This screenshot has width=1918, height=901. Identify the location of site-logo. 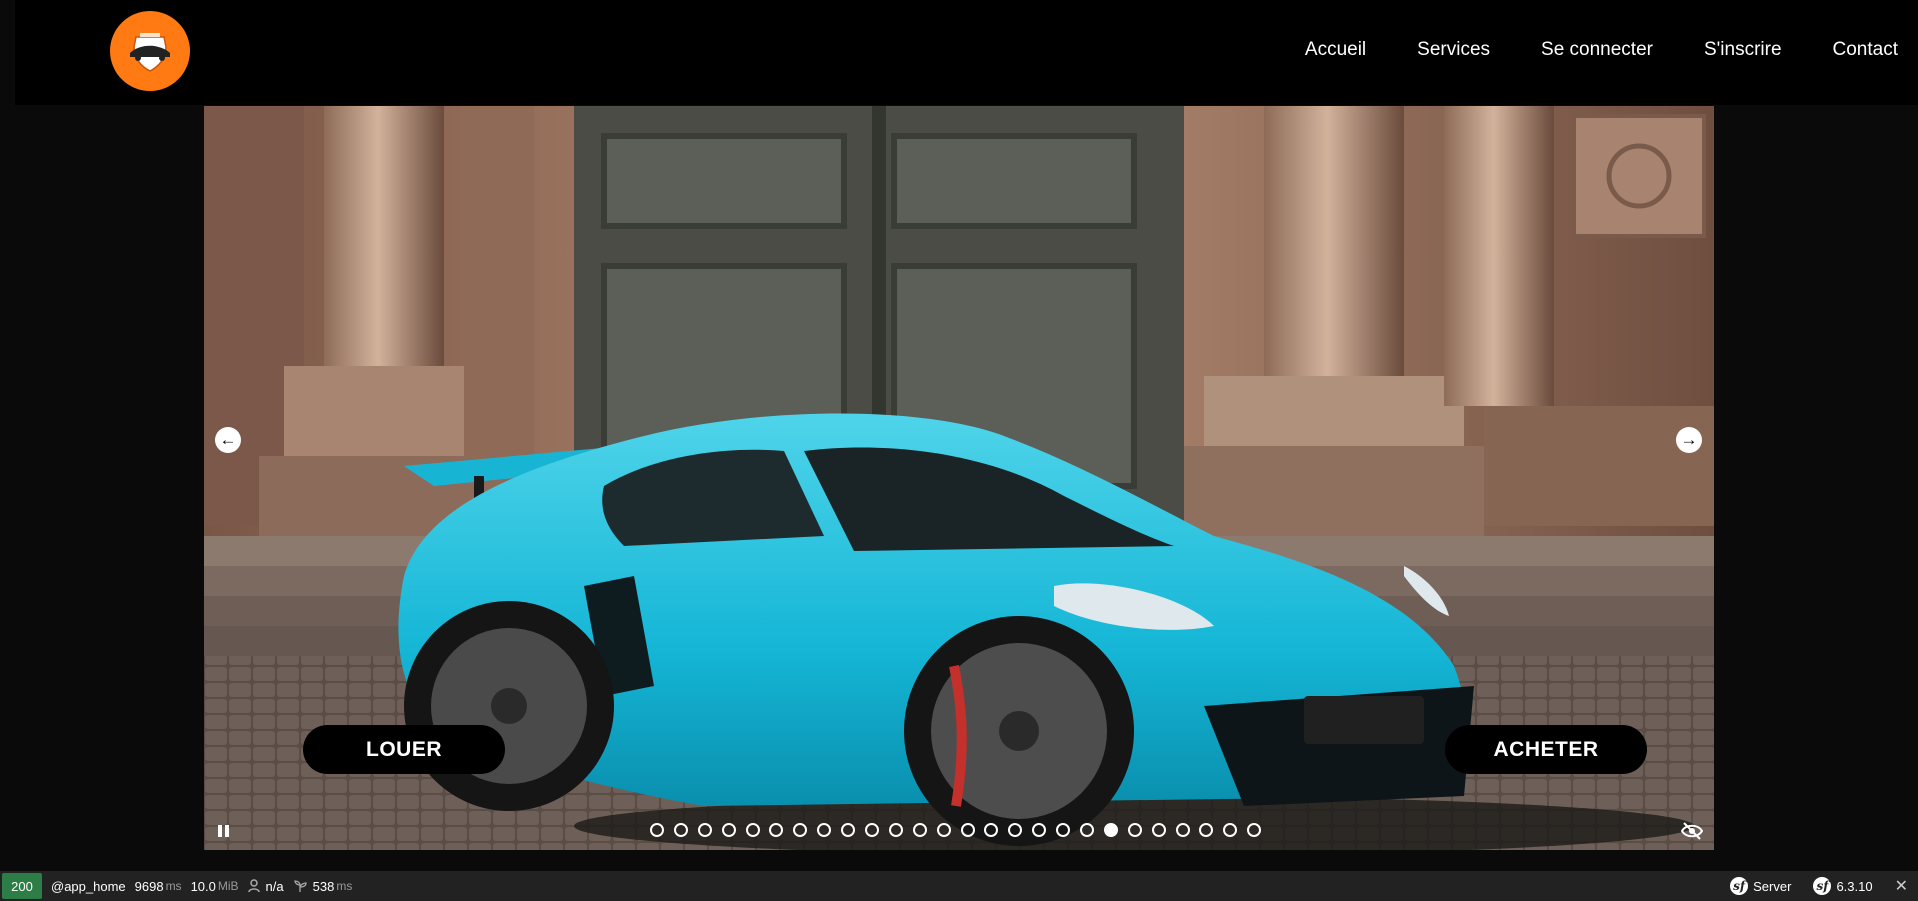
(150, 51).